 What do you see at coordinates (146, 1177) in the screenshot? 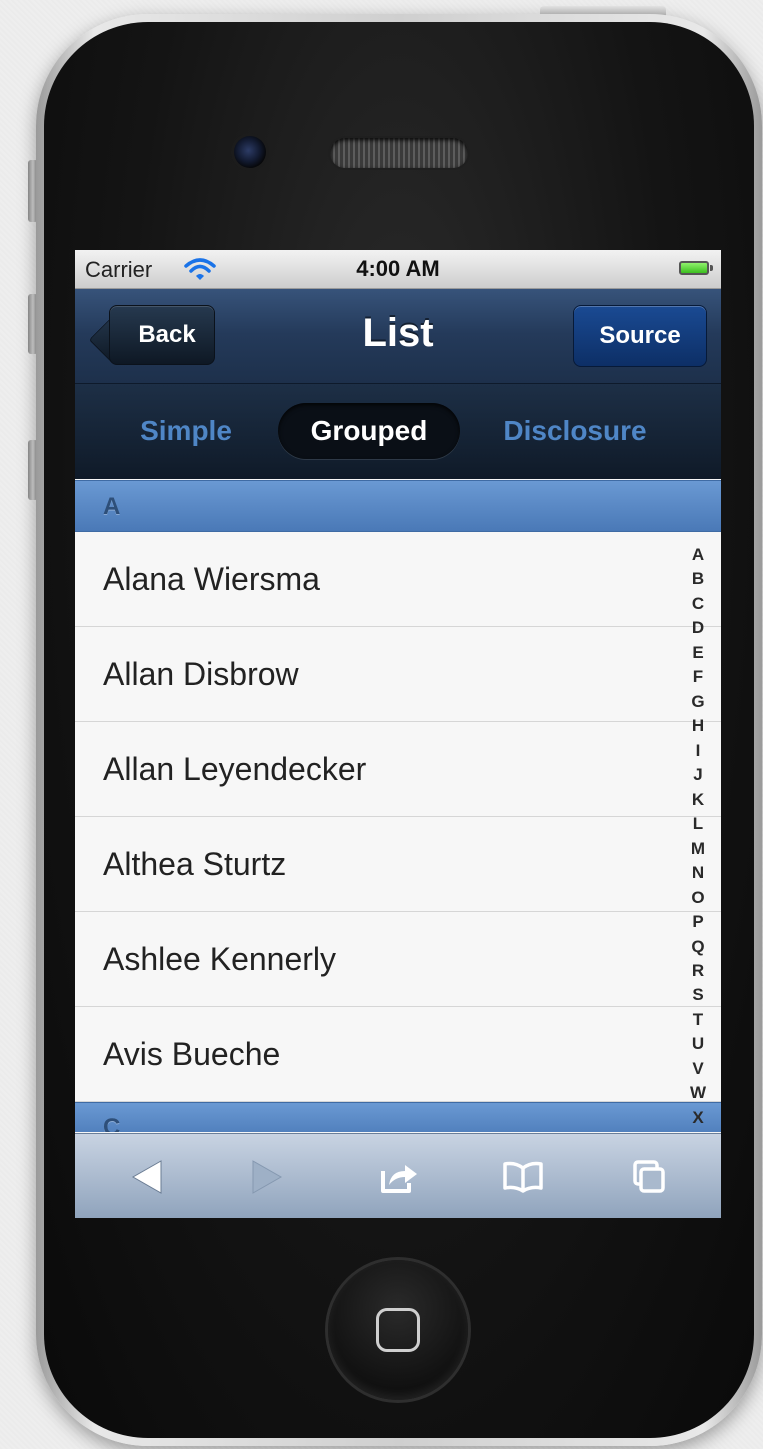
I see `back-arrow-icon` at bounding box center [146, 1177].